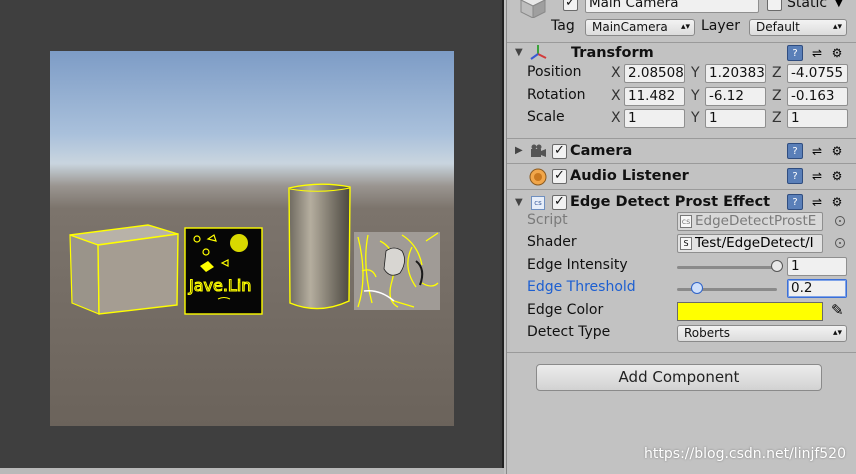  What do you see at coordinates (817, 118) in the screenshot?
I see `scale-z-field: 1` at bounding box center [817, 118].